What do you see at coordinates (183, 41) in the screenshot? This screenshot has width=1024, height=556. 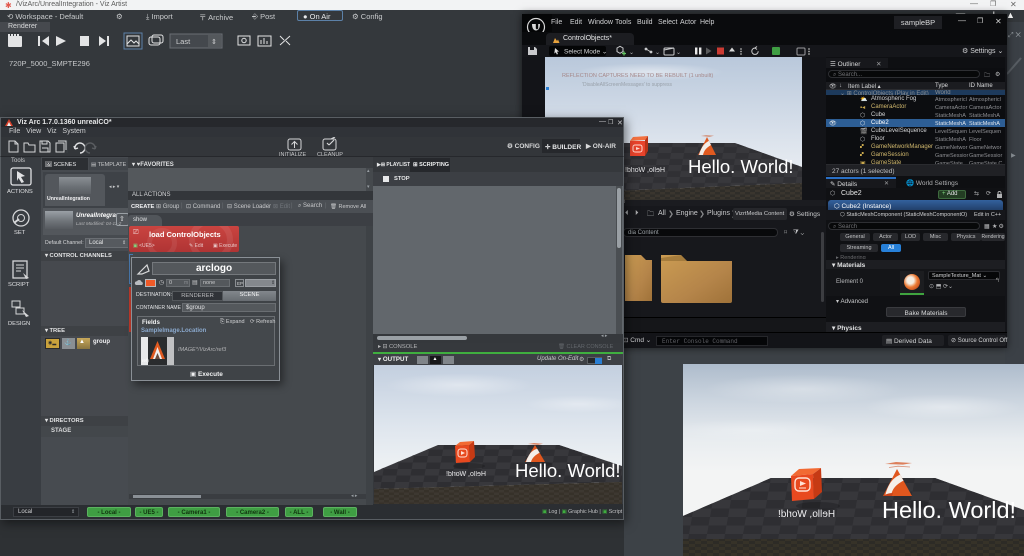 I see `svg-text: Last` at bounding box center [183, 41].